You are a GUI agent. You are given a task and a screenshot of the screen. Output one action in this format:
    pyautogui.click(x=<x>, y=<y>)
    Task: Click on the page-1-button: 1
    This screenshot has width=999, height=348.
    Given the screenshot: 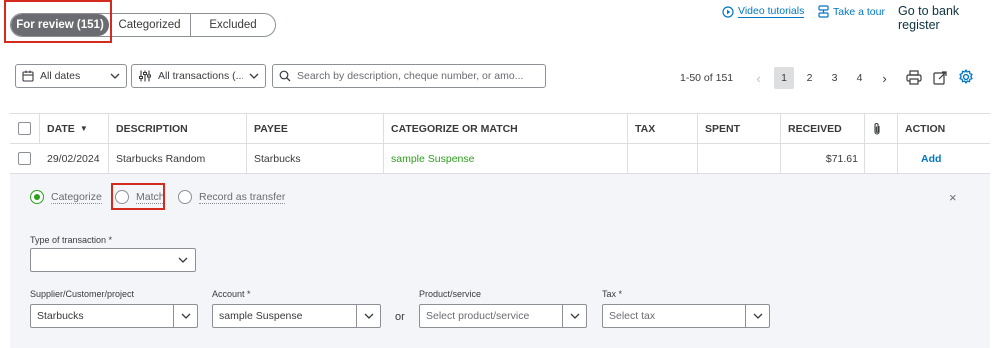 What is the action you would take?
    pyautogui.click(x=784, y=78)
    